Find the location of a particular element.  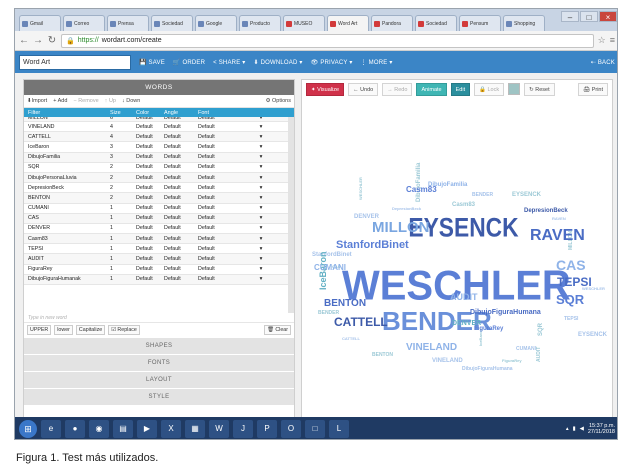

project-taskbar-icon: L is located at coordinates (339, 429).